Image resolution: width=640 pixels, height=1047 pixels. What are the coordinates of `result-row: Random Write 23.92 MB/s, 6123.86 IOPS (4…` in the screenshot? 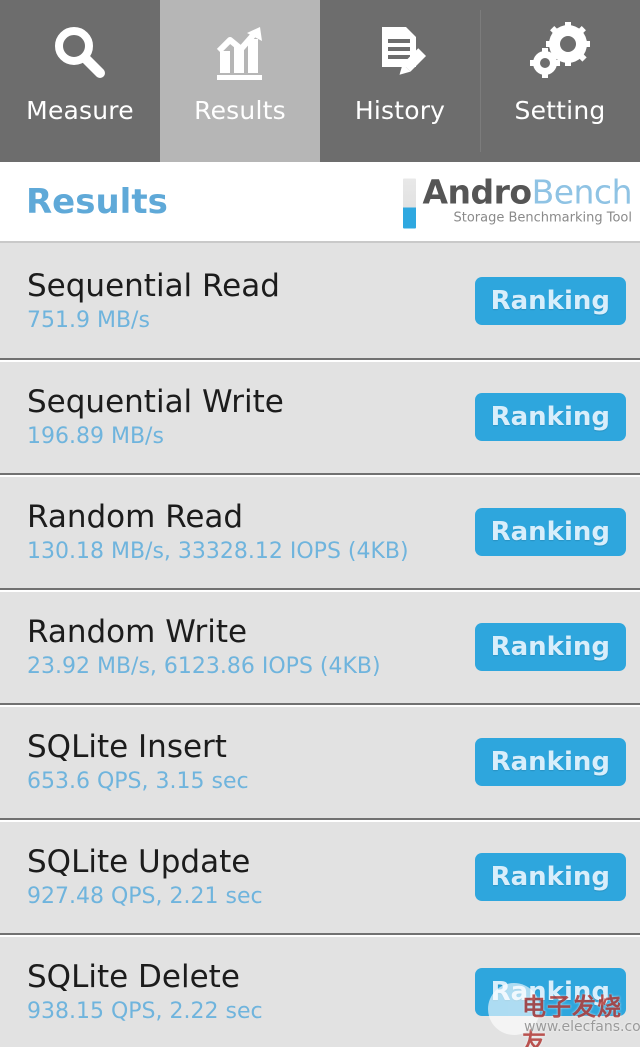 It's located at (320, 645).